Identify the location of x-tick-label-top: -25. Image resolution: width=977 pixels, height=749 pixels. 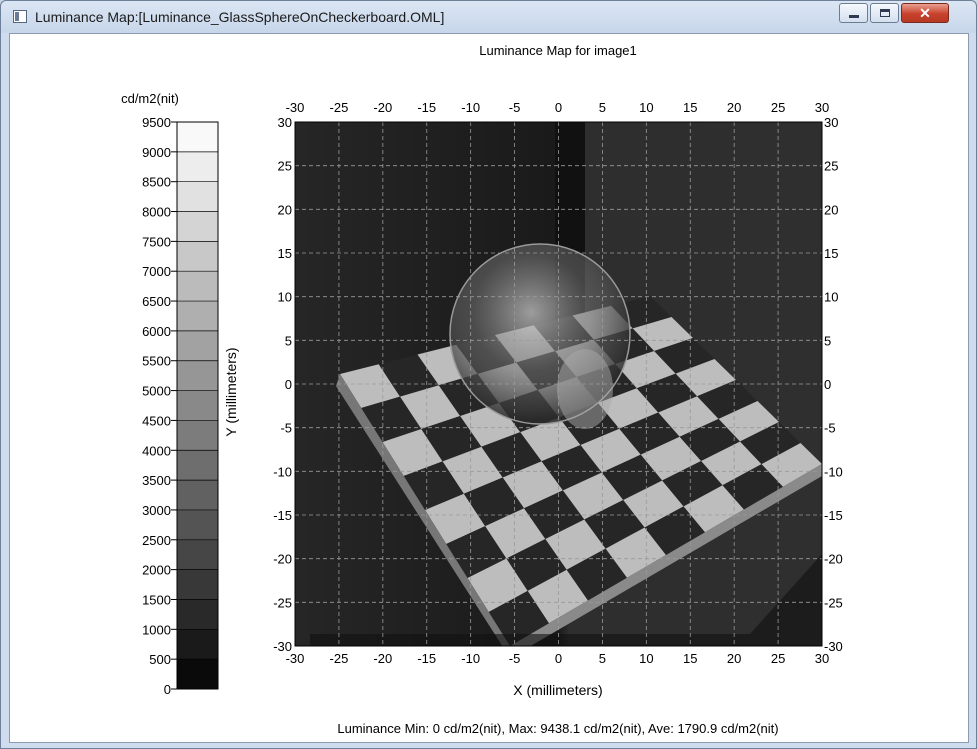
(339, 107).